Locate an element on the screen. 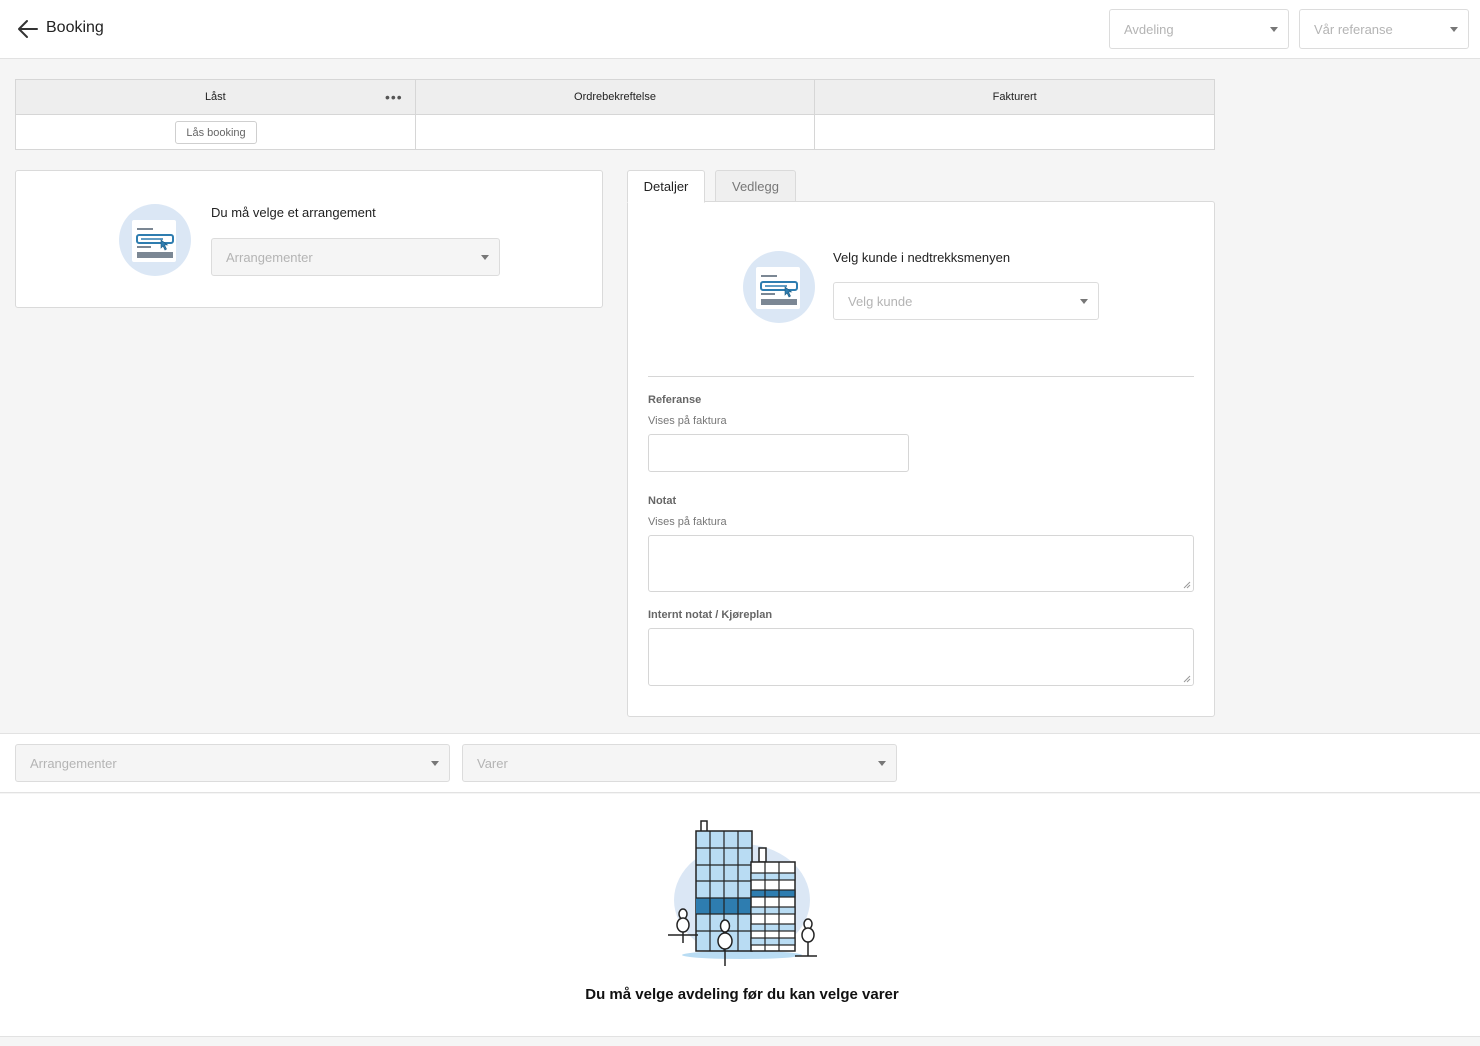 The image size is (1480, 1046). event-required-message: Du må velge et arrangement is located at coordinates (293, 212).